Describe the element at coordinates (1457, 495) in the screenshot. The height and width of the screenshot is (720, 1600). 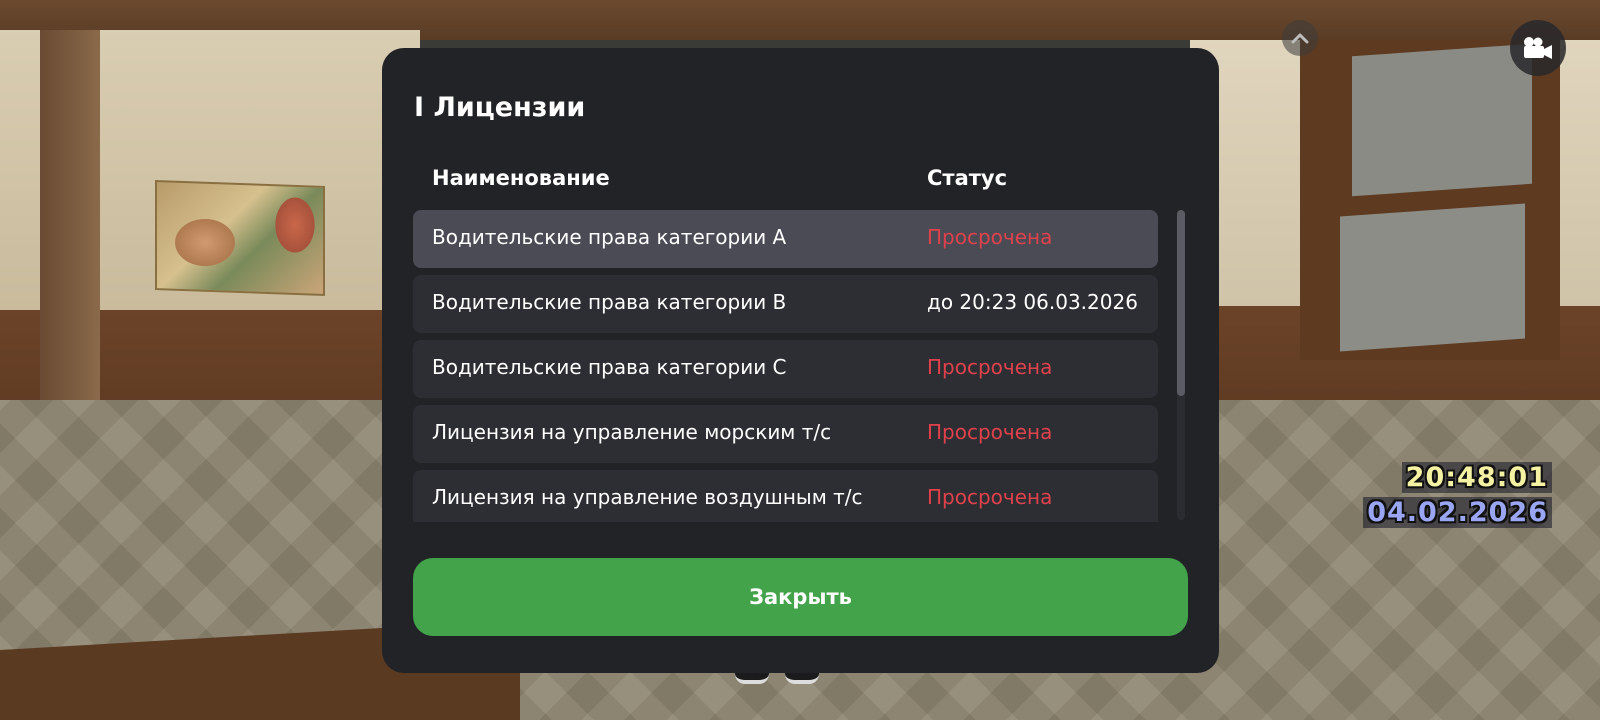
I see `game-clock: 20:48:01 04.02.2026` at that location.